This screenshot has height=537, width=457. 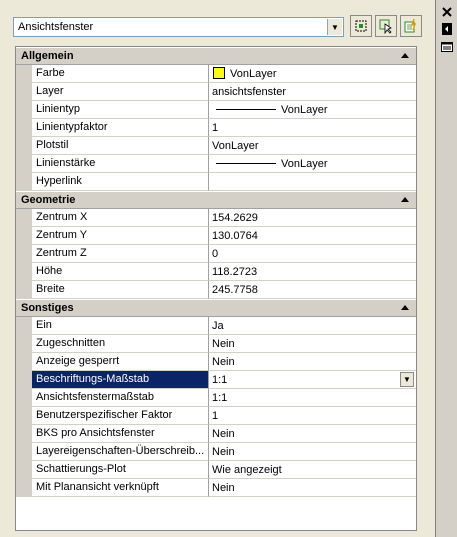 I want to click on property-row: Hyperlink, so click(x=216, y=182).